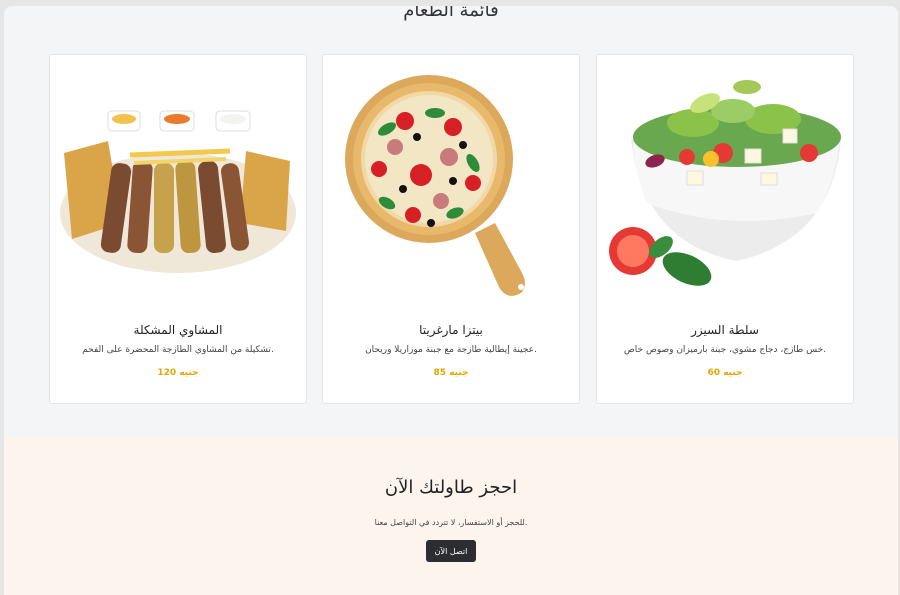 The image size is (900, 595). Describe the element at coordinates (451, 487) in the screenshot. I see `reservation-title: احجز طاولتك الآن` at that location.